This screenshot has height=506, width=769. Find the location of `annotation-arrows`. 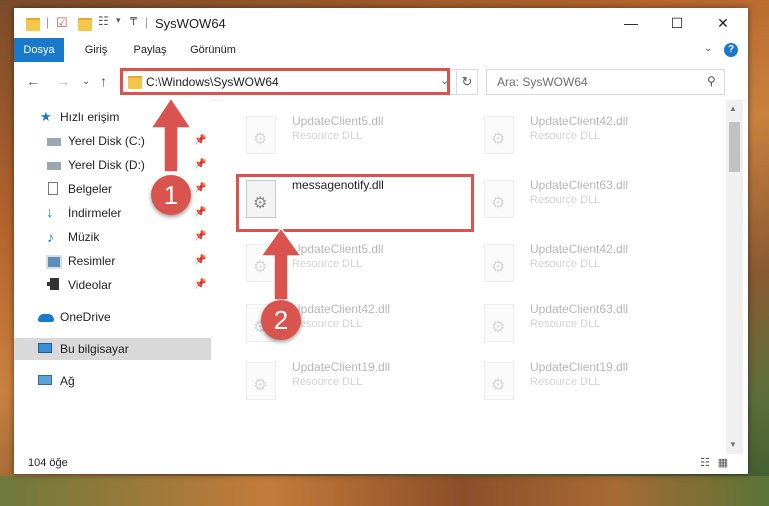

annotation-arrows is located at coordinates (226, 198).